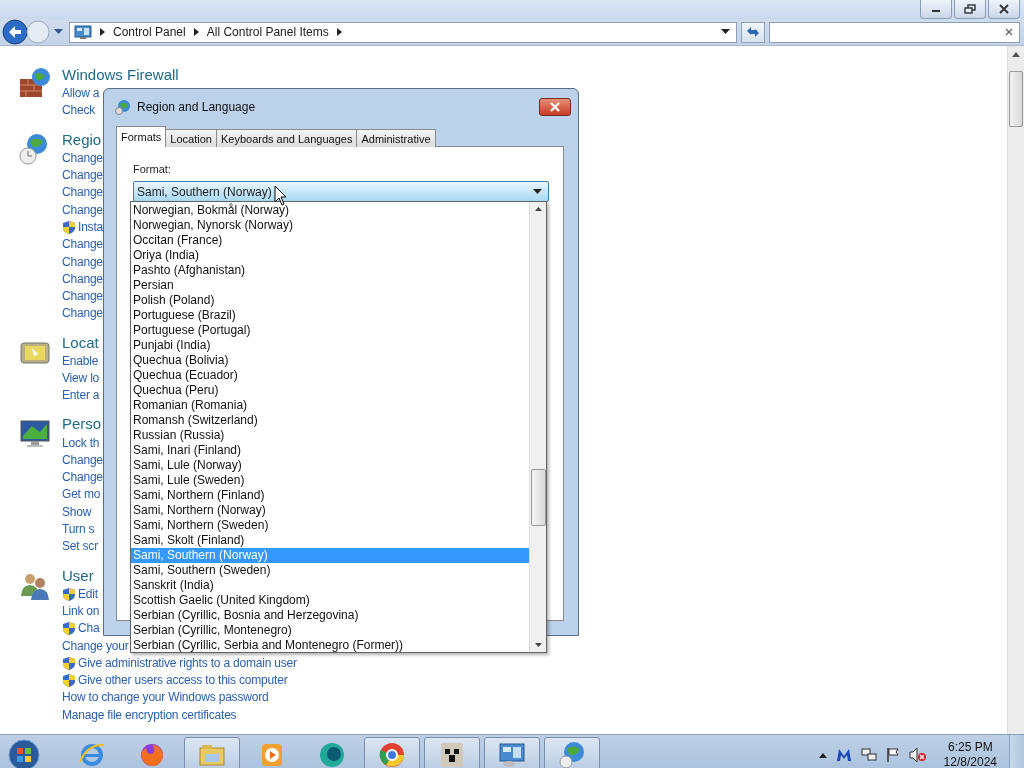 Image resolution: width=1024 pixels, height=768 pixels. Describe the element at coordinates (330, 525) in the screenshot. I see `list-option: Sami, Northern (Sweden)` at that location.